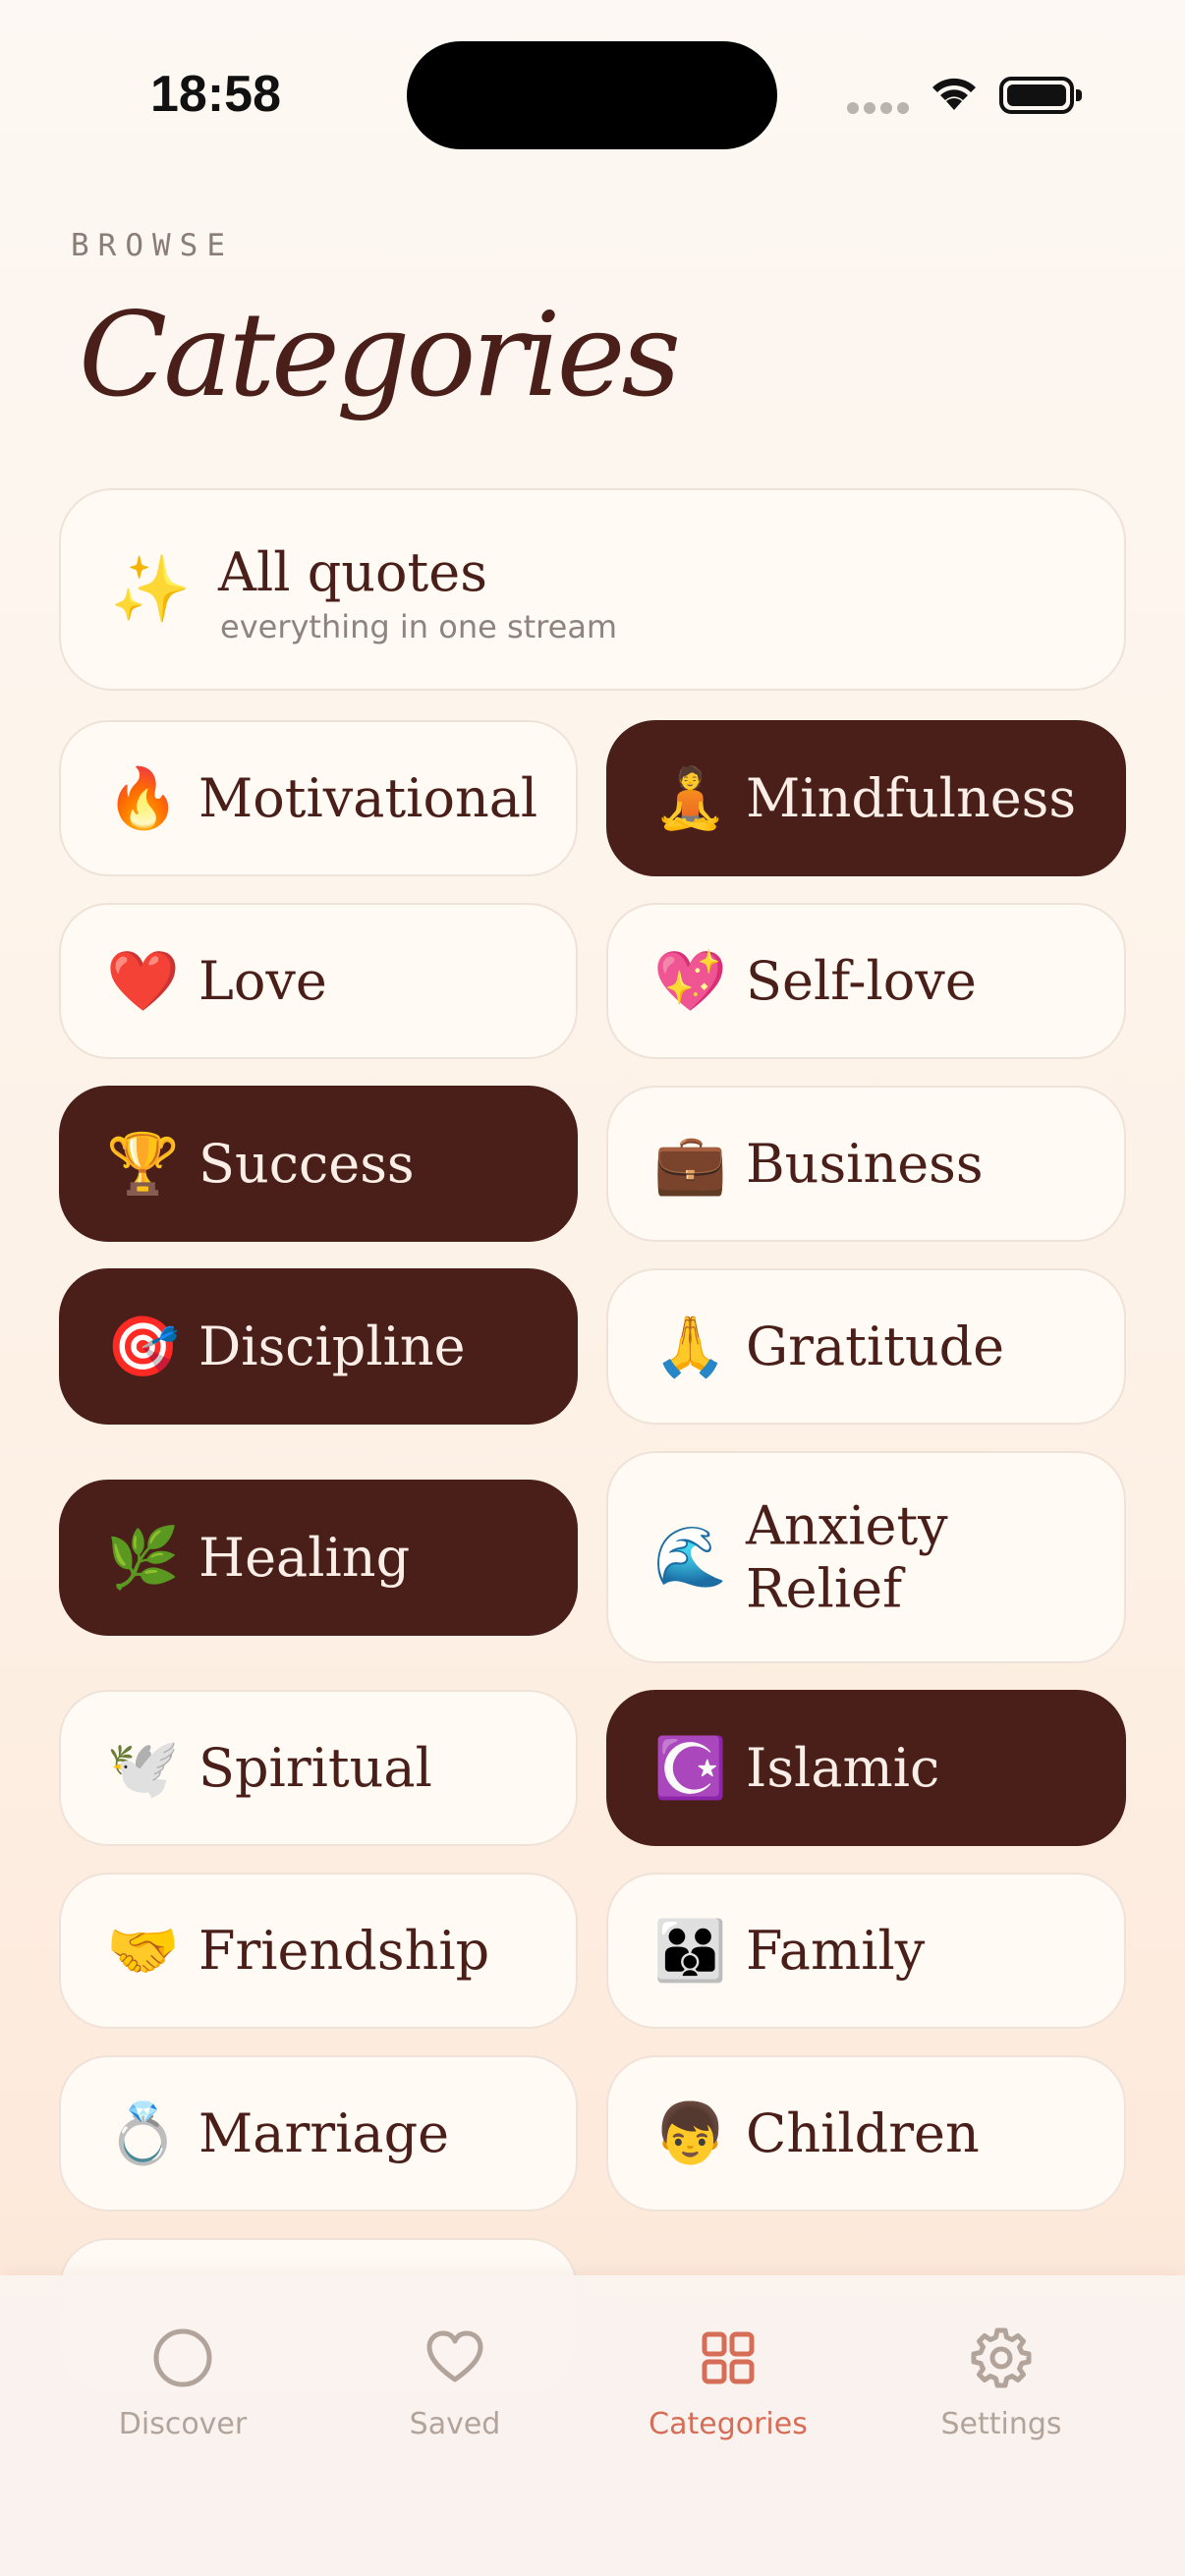 Image resolution: width=1185 pixels, height=2576 pixels. Describe the element at coordinates (690, 1346) in the screenshot. I see `praying-hands-icon: 🙏` at that location.